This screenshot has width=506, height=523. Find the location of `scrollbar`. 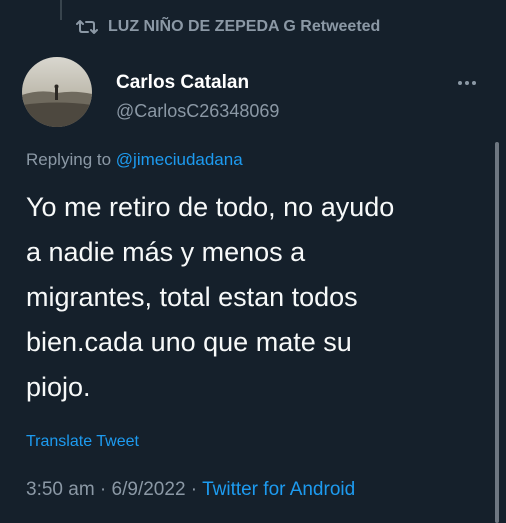

scrollbar is located at coordinates (497, 332).